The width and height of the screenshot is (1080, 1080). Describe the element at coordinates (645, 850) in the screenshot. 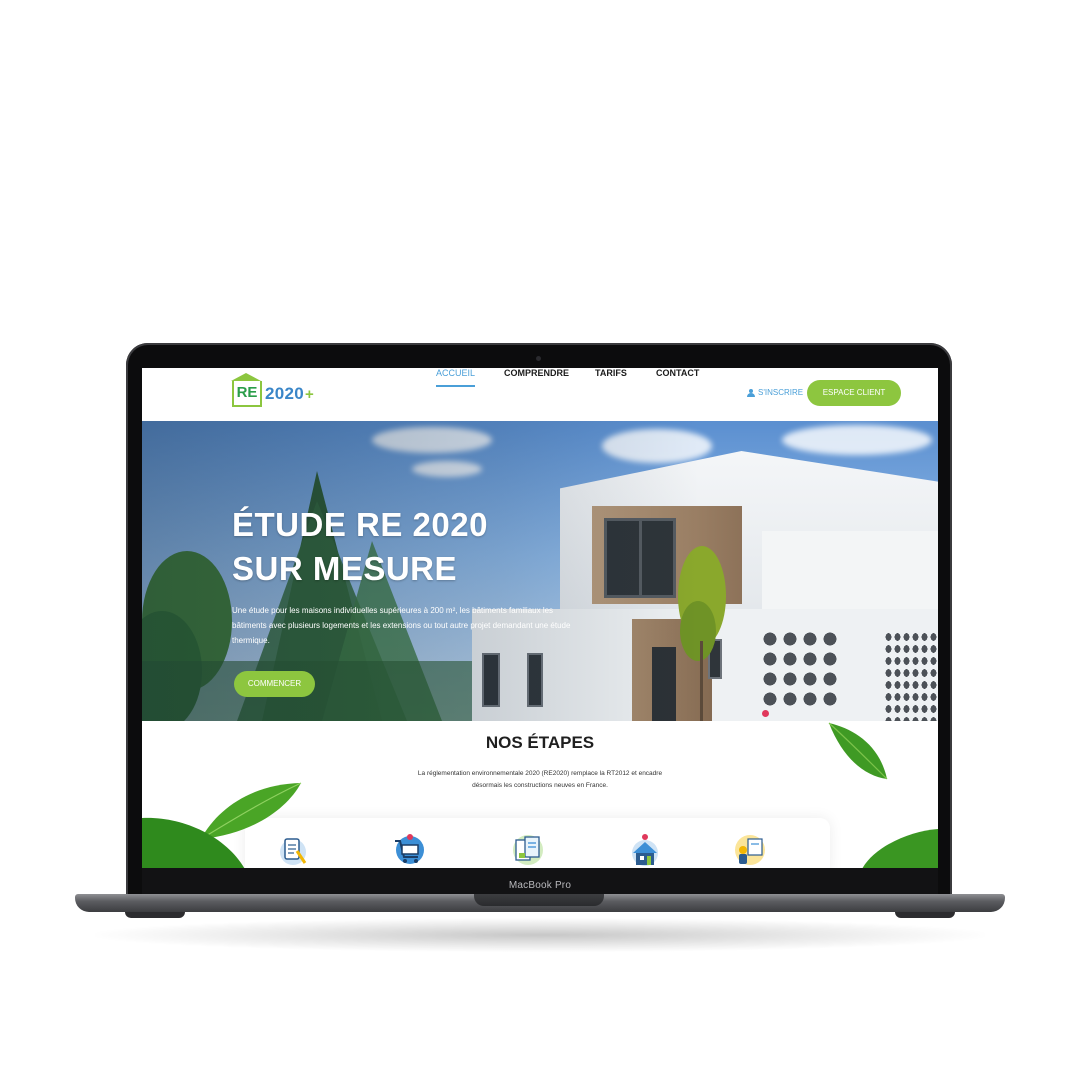

I see `house-location-icon` at that location.